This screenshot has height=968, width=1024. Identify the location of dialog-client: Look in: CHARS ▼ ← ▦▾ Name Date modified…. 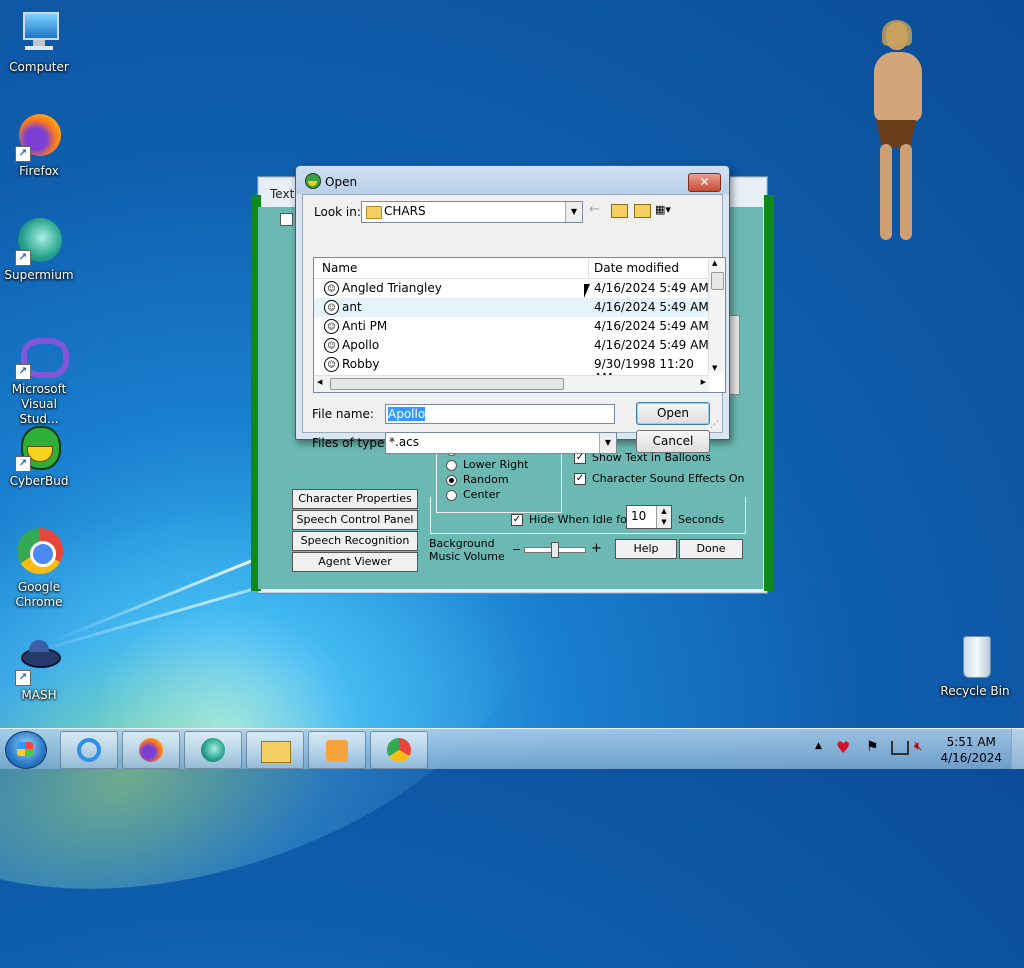
(514, 324).